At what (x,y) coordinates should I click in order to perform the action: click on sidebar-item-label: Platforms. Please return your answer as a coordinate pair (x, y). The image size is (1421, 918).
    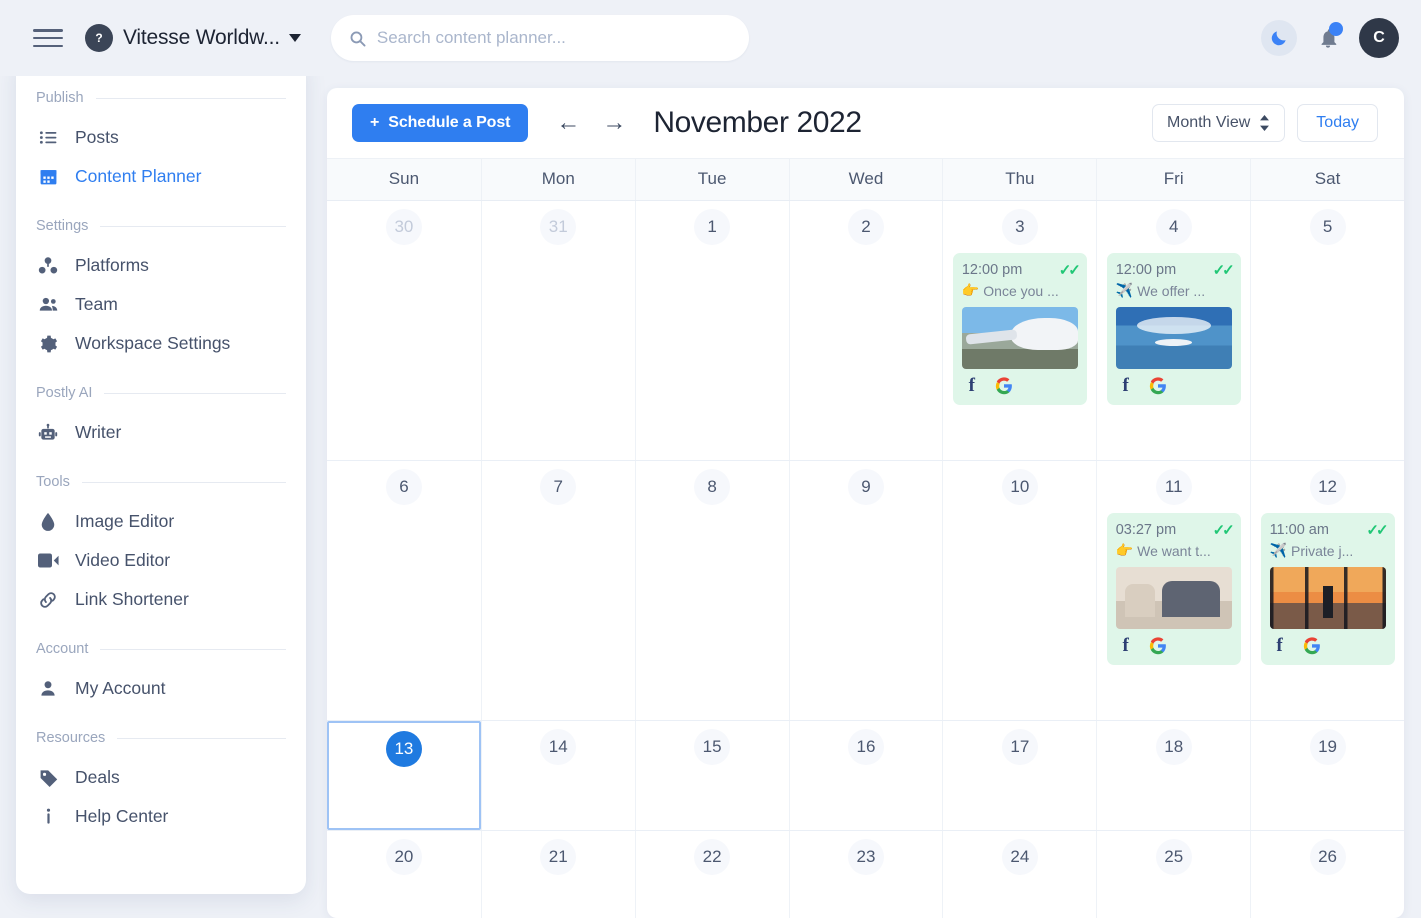
    Looking at the image, I should click on (112, 265).